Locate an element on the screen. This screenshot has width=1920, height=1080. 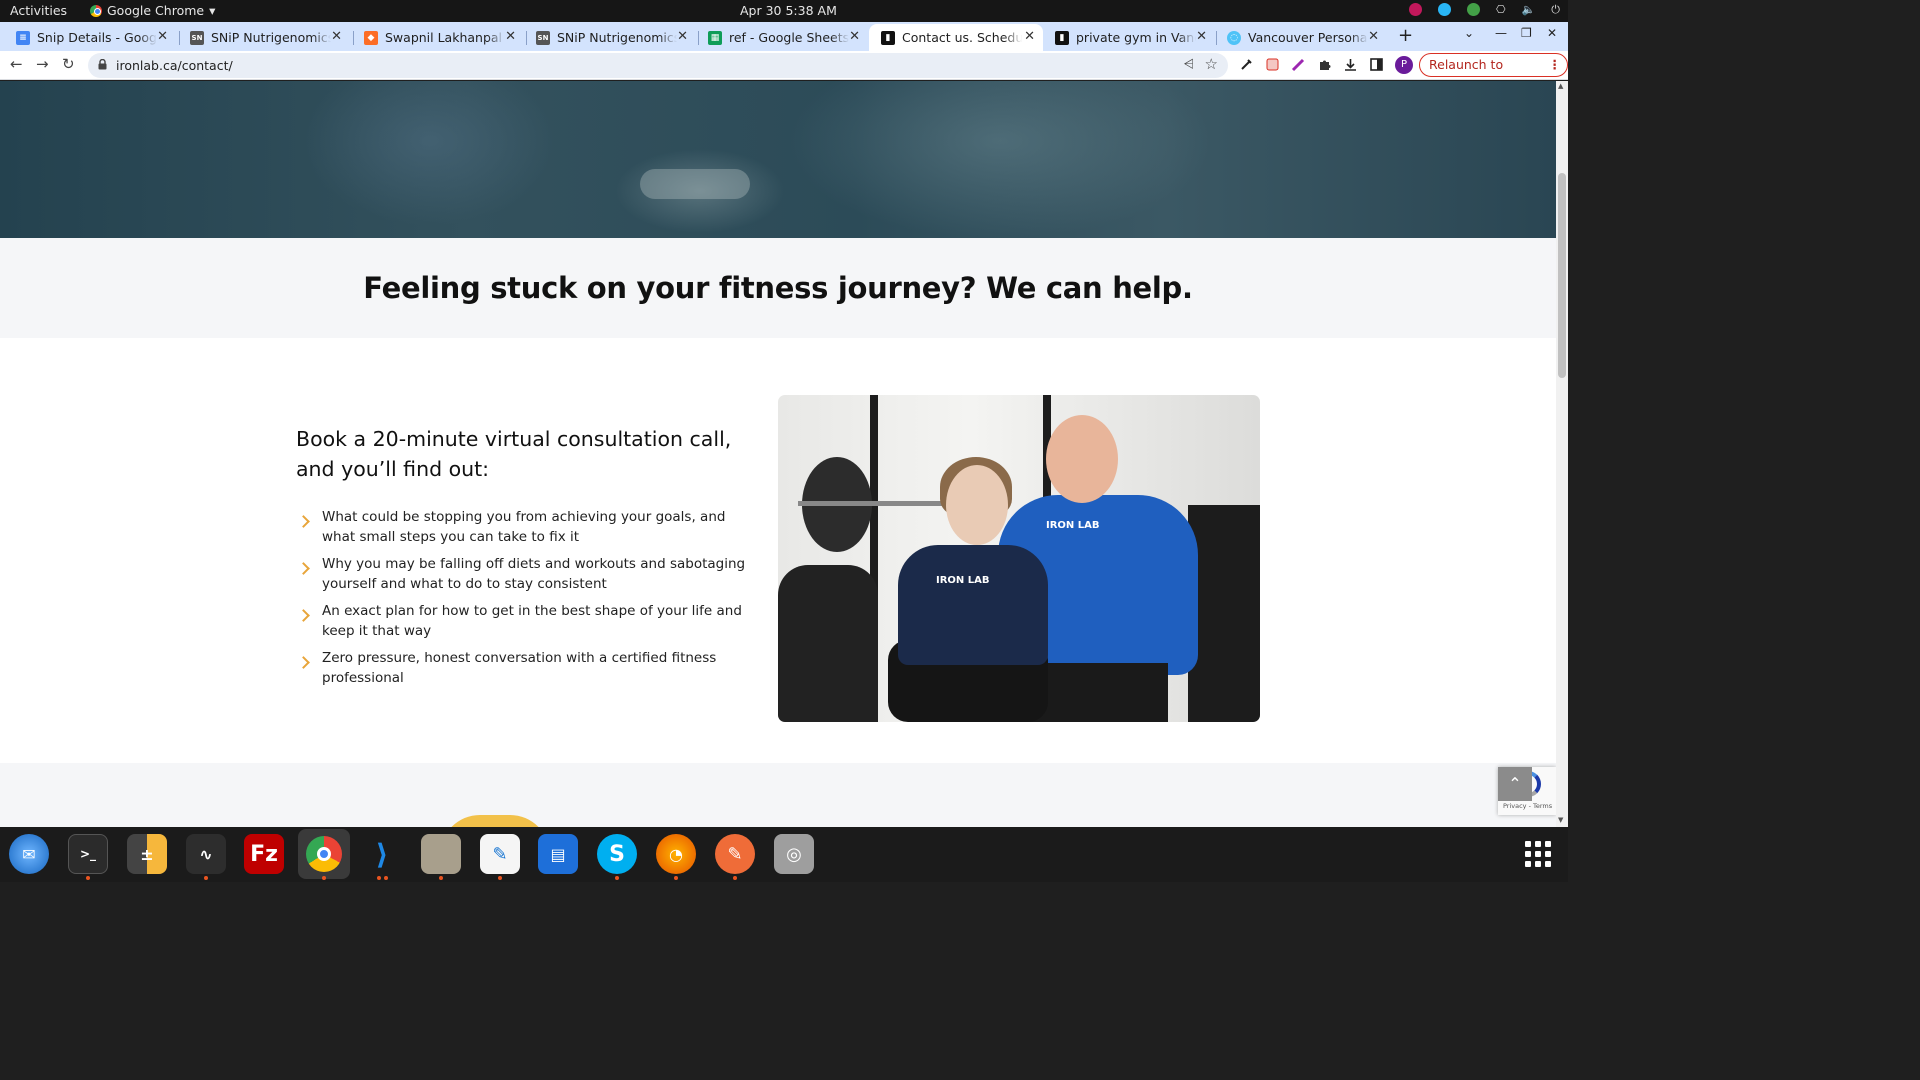
tray-check-icon is located at coordinates (1473, 9).